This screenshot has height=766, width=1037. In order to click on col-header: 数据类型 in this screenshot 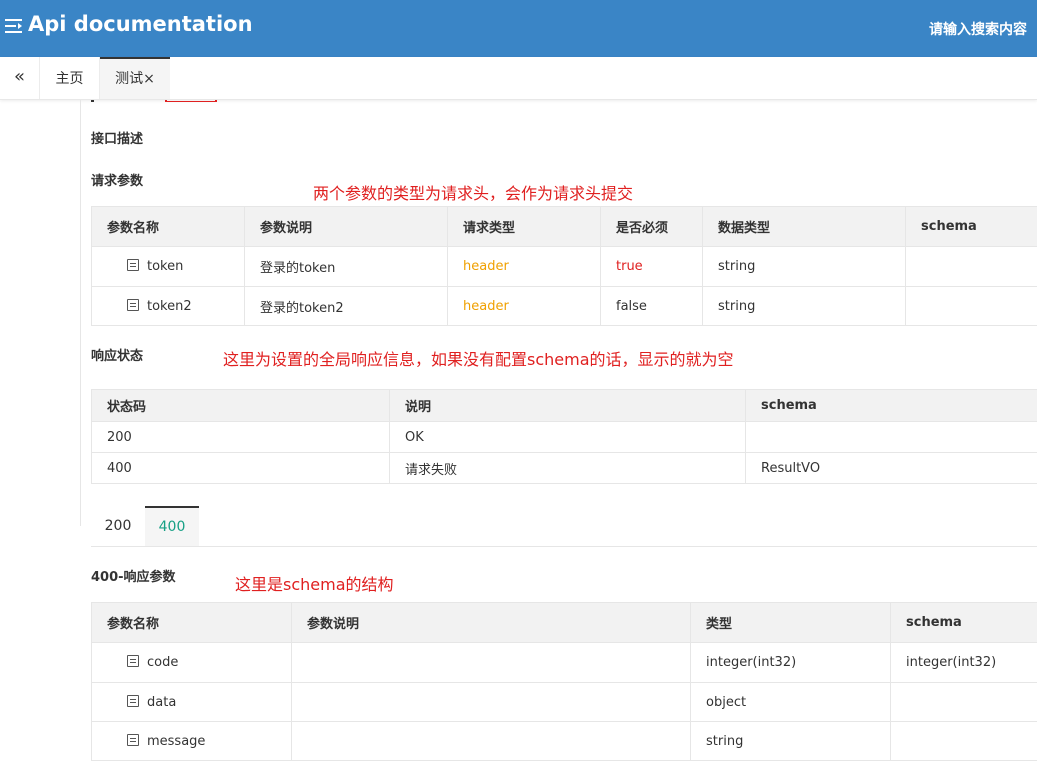, I will do `click(804, 226)`.